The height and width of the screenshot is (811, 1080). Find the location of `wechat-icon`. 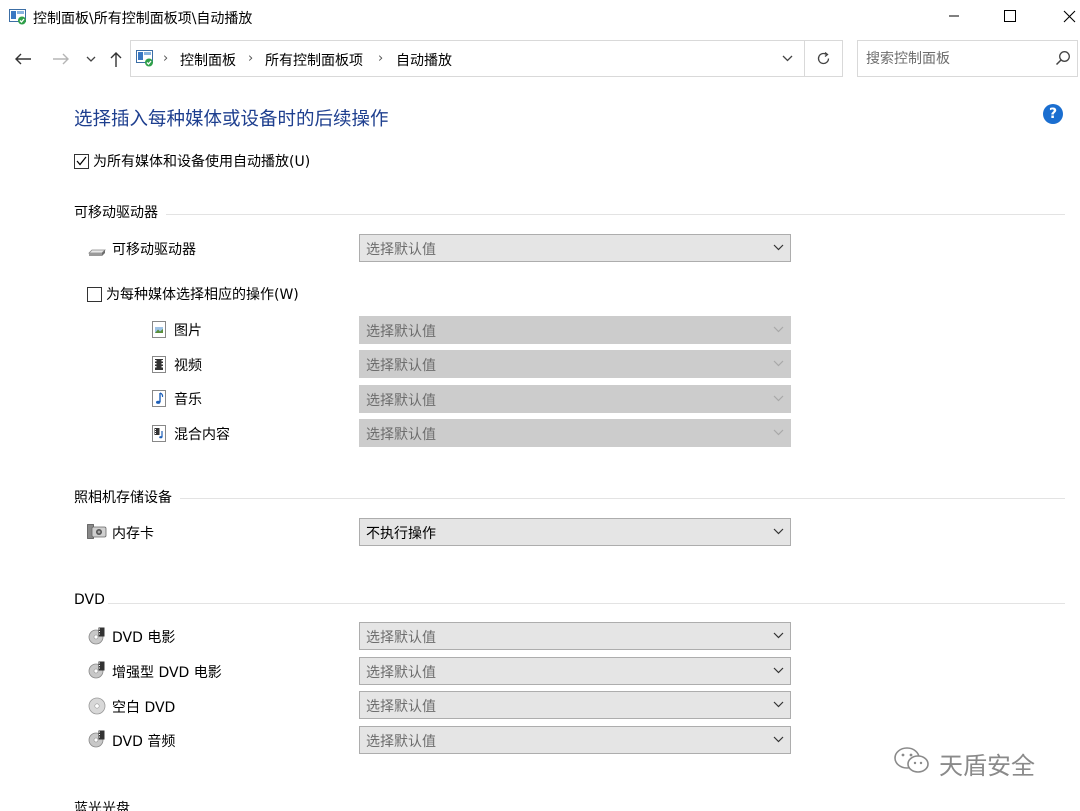

wechat-icon is located at coordinates (912, 763).